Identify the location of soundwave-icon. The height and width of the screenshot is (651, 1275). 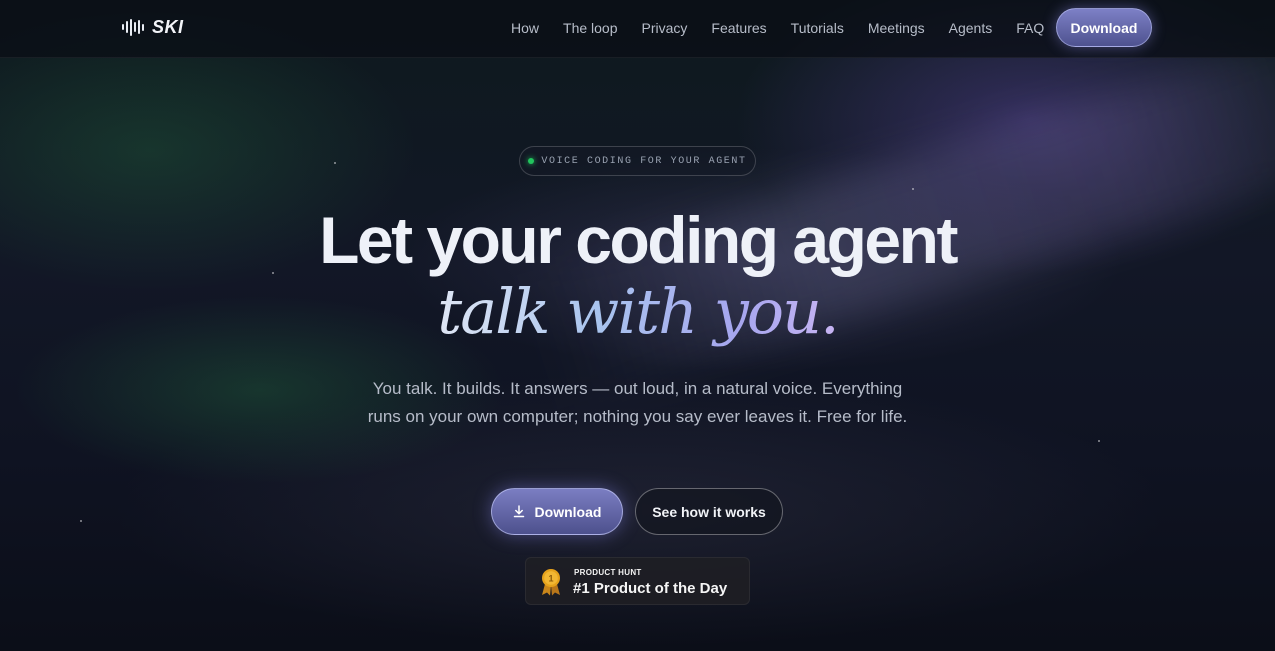
(133, 27).